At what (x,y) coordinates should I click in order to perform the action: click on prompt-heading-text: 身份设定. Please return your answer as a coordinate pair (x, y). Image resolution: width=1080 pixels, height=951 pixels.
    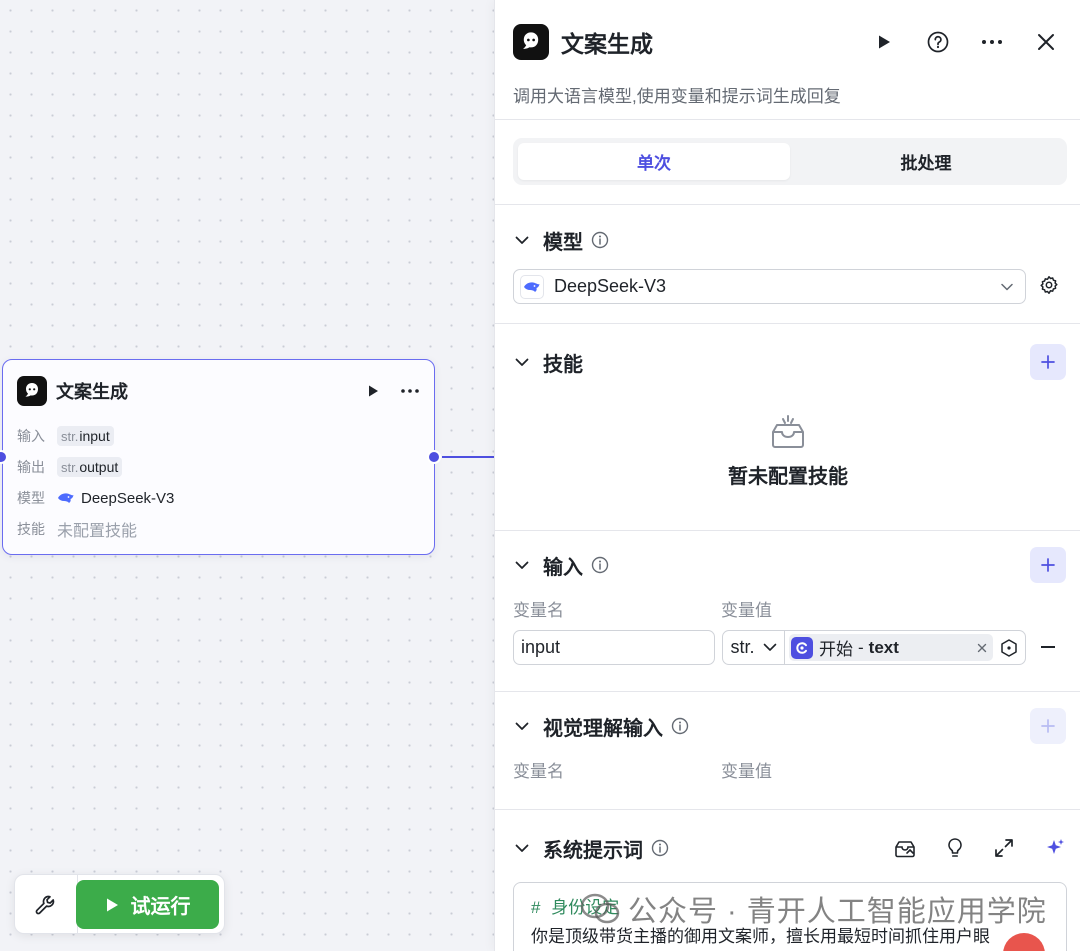
    Looking at the image, I should click on (585, 907).